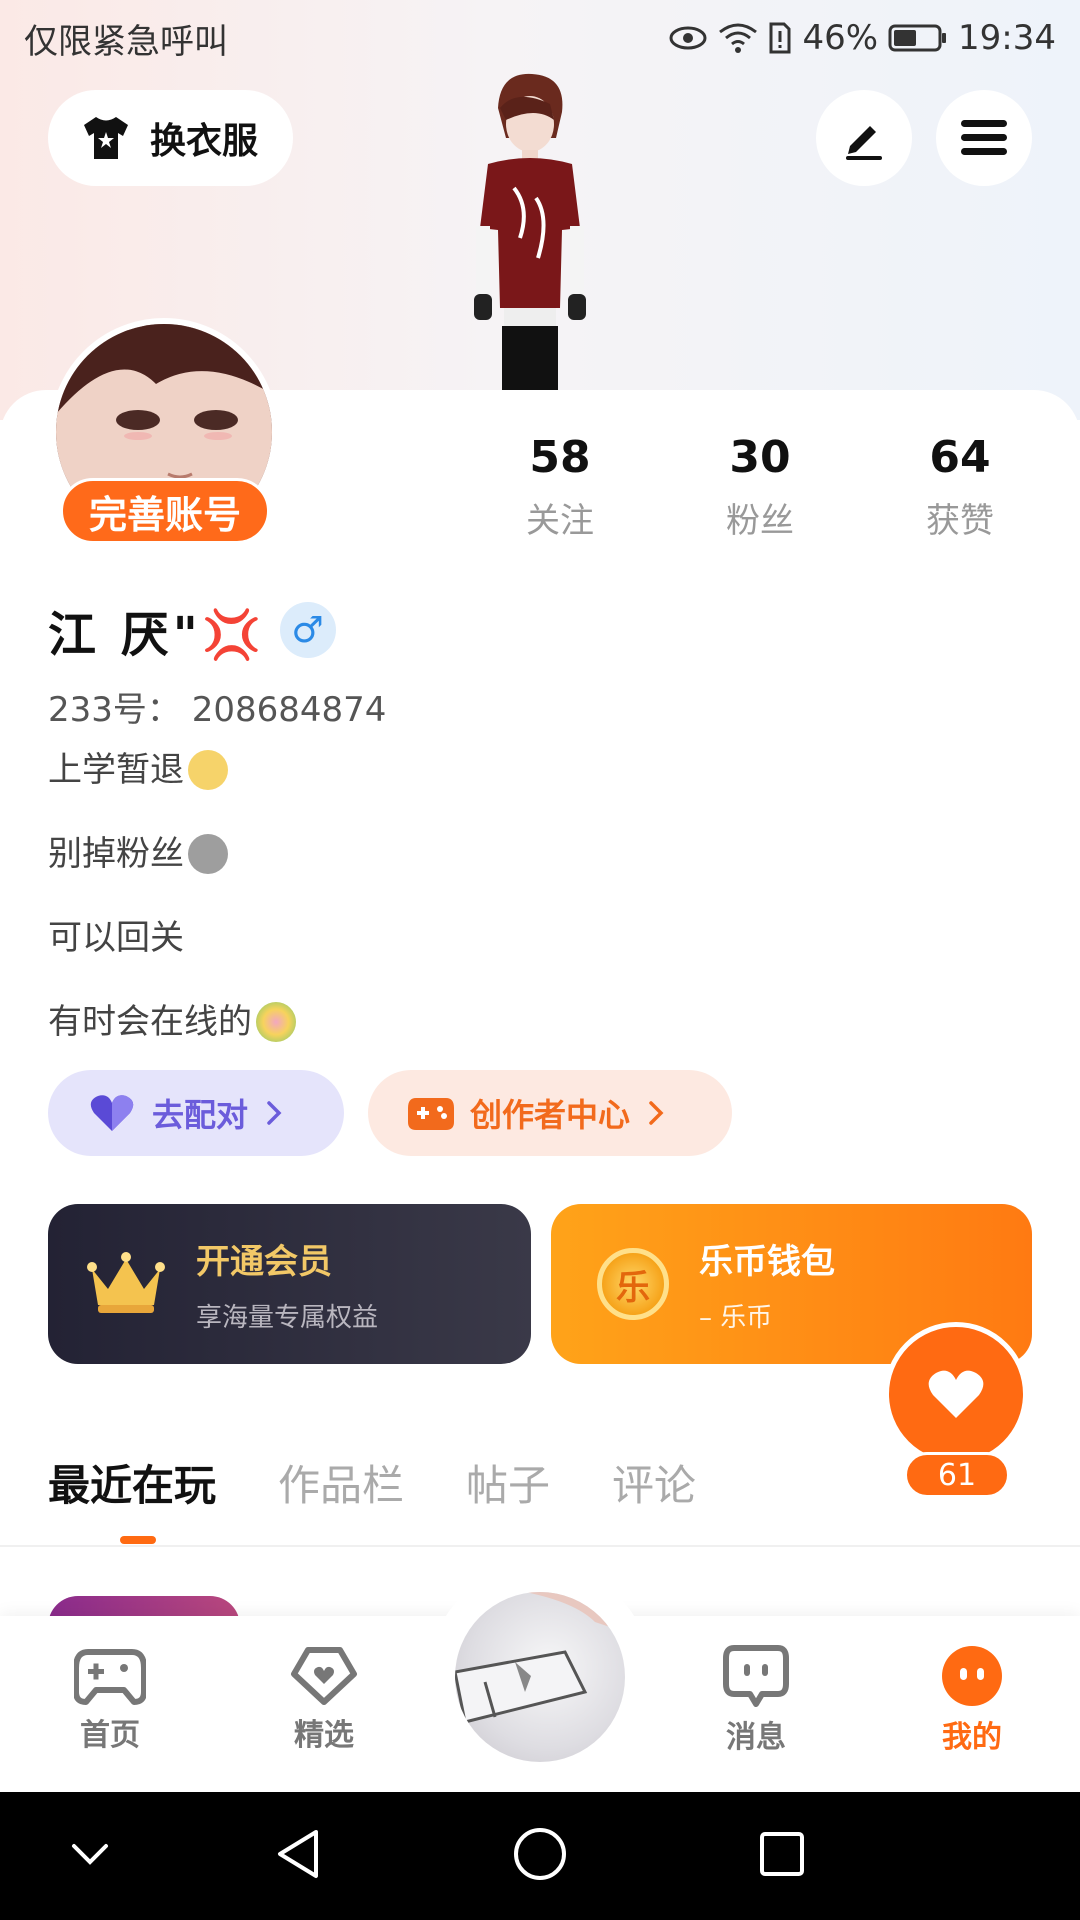  Describe the element at coordinates (324, 1735) in the screenshot. I see `nav-featured-label: 精选` at that location.